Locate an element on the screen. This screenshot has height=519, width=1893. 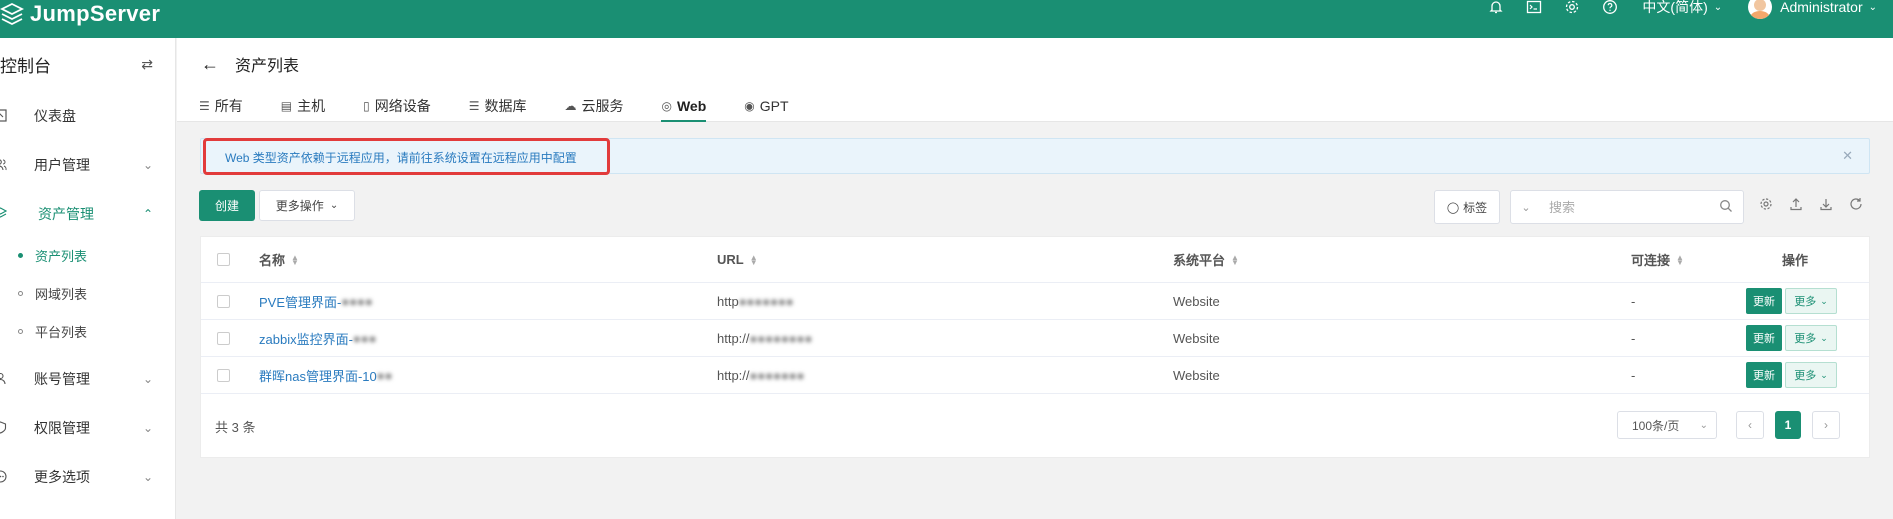
cloud-icon: ☁ is located at coordinates (570, 106).